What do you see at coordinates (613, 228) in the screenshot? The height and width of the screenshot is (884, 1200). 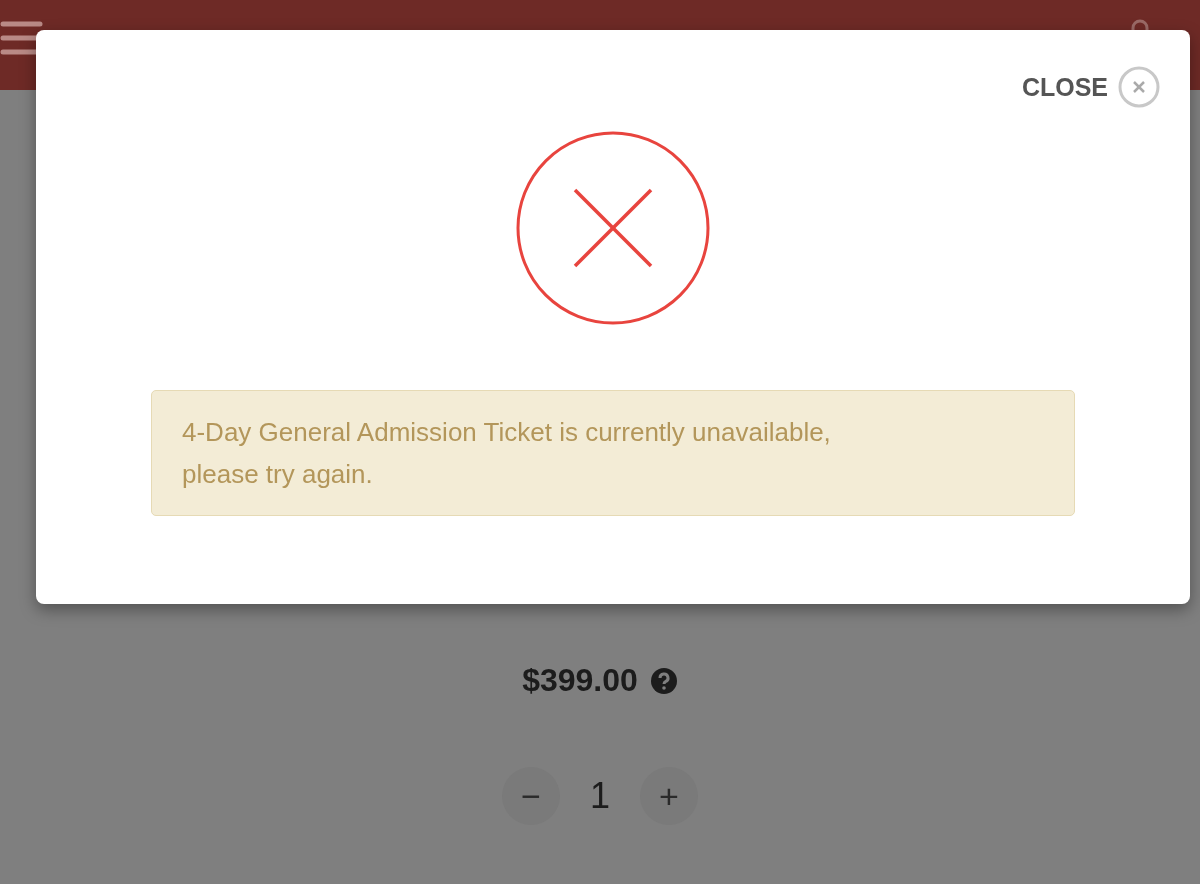 I see `error-icon` at bounding box center [613, 228].